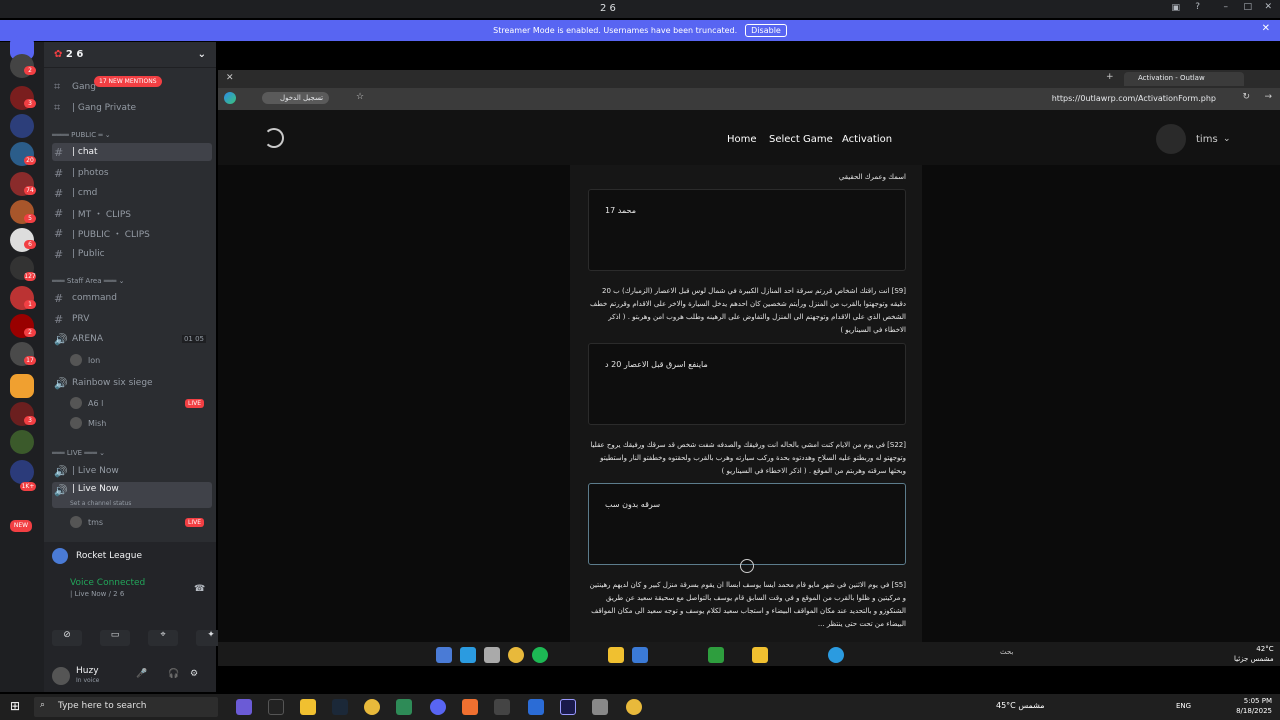 This screenshot has height=720, width=1280. What do you see at coordinates (173, 674) in the screenshot?
I see `headphones-icon: 🎧` at bounding box center [173, 674].